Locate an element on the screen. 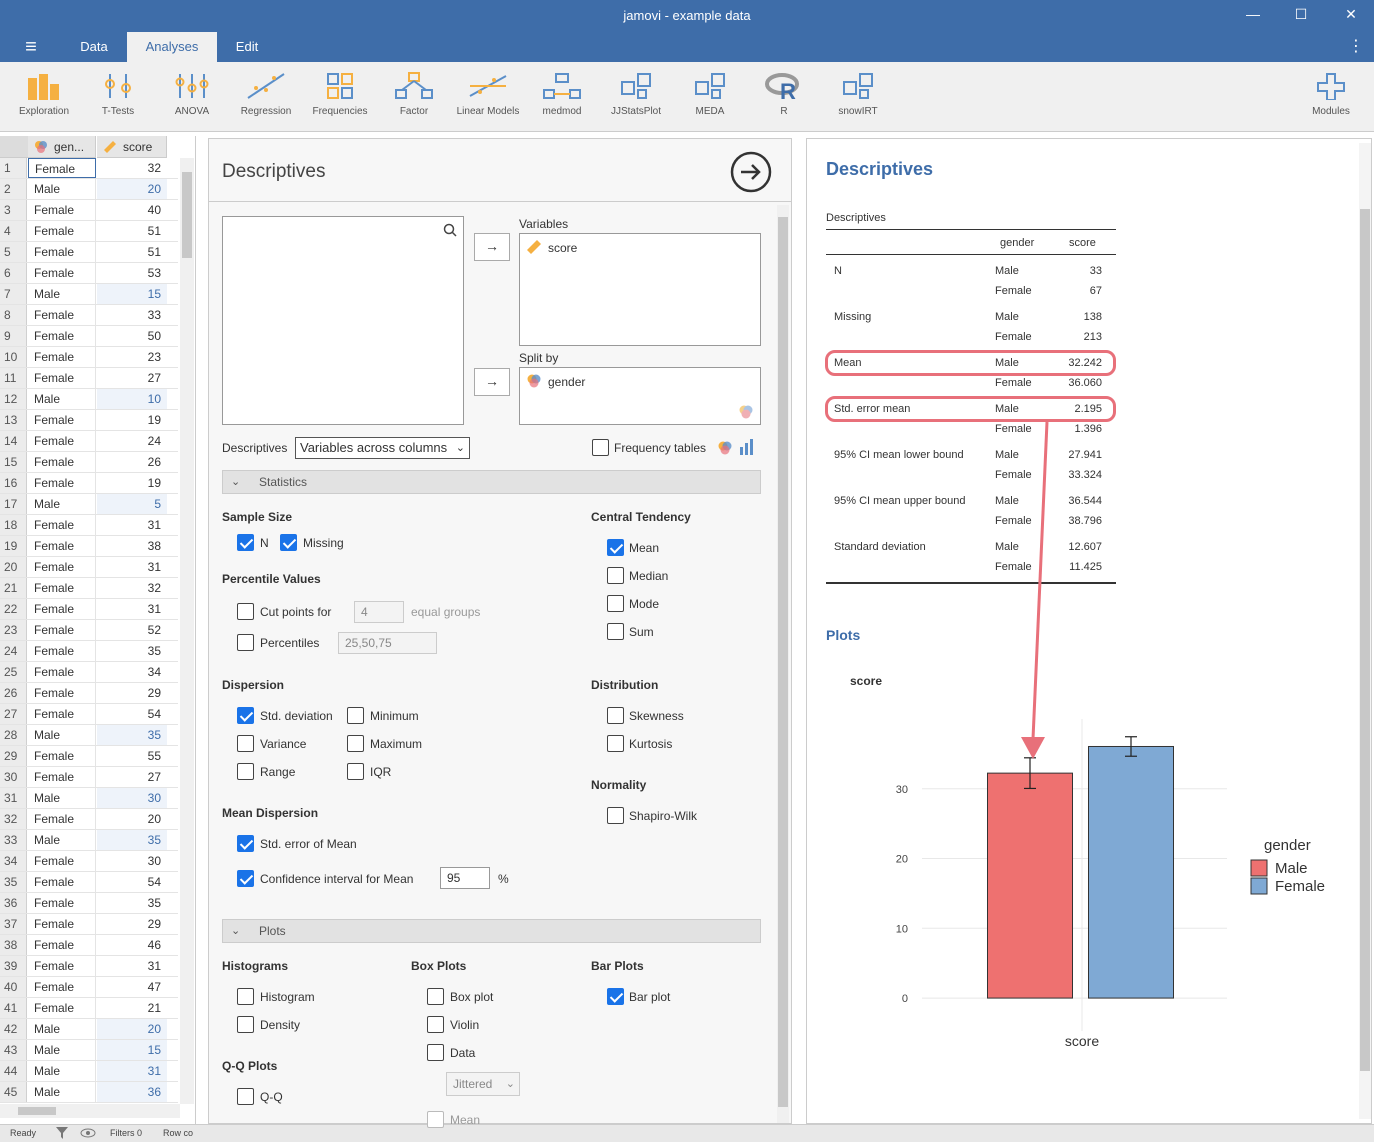  table-row: 40 Female 47 is located at coordinates (89, 987).